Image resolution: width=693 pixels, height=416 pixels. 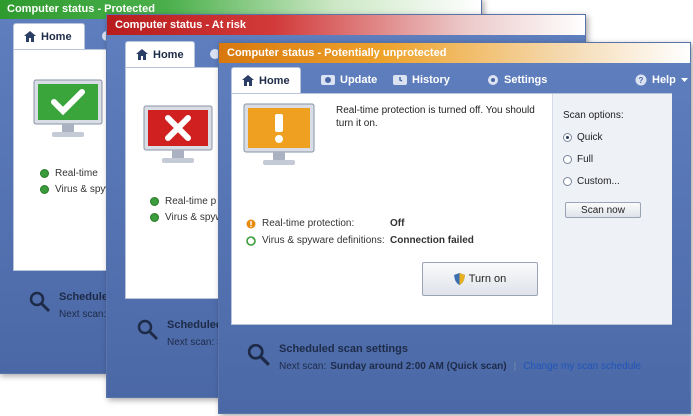 I want to click on scan-options-title: Scan options:, so click(x=593, y=115).